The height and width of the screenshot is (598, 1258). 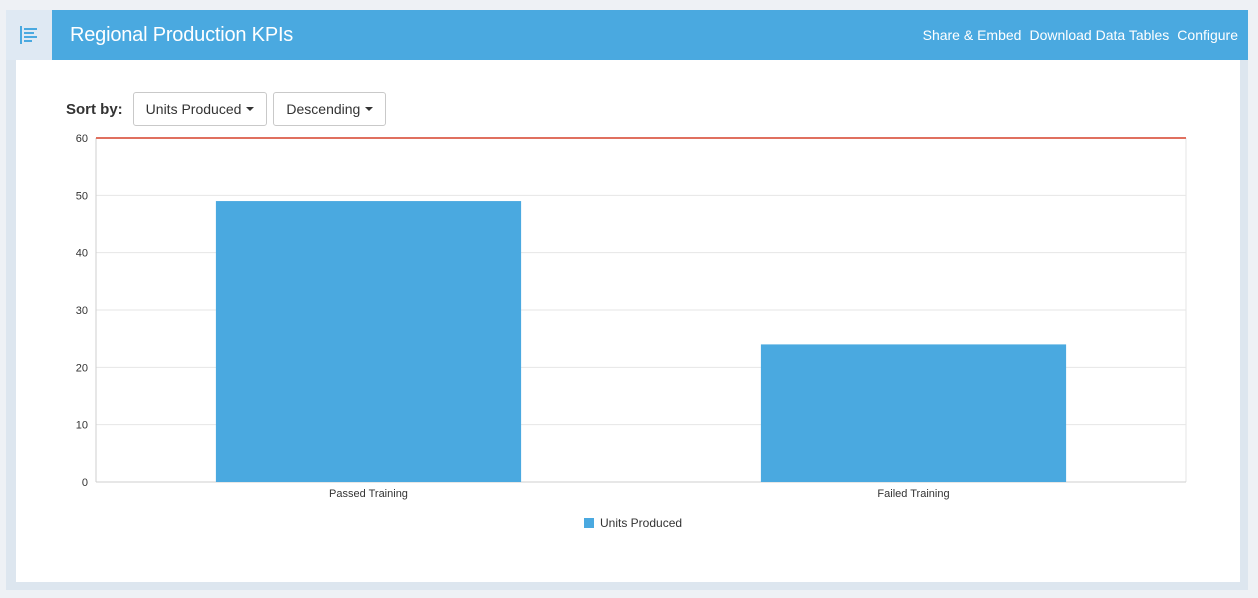 I want to click on y-tick-label: 10, so click(x=82, y=426).